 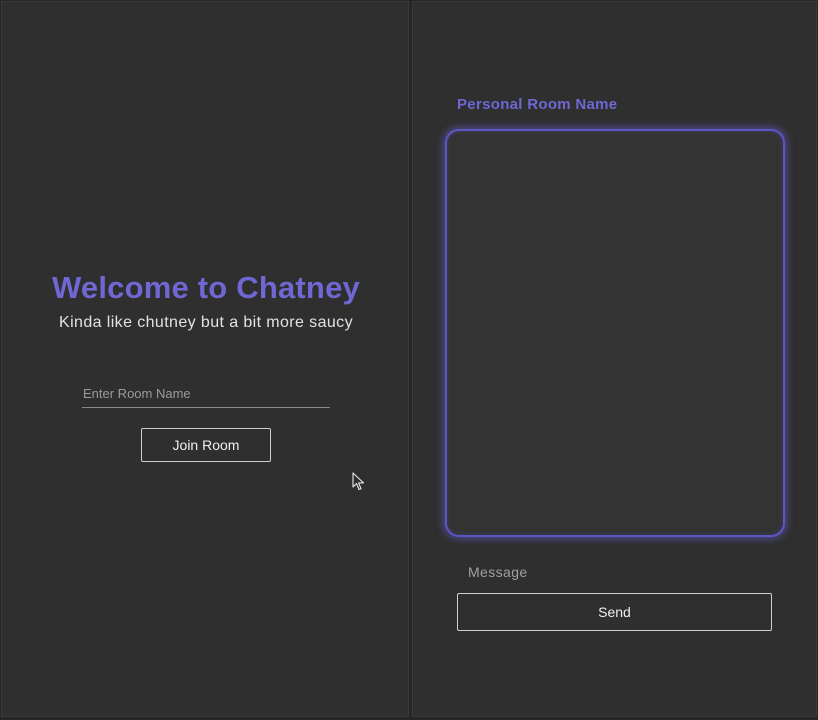 I want to click on send-button: Send, so click(x=614, y=612).